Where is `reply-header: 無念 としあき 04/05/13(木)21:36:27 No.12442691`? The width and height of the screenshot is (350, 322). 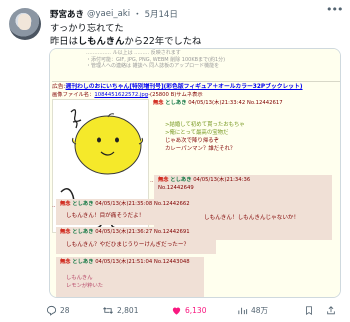
reply-header: 無念 としあき 04/05/13(木)21:36:27 No.12442691 is located at coordinates (125, 232).